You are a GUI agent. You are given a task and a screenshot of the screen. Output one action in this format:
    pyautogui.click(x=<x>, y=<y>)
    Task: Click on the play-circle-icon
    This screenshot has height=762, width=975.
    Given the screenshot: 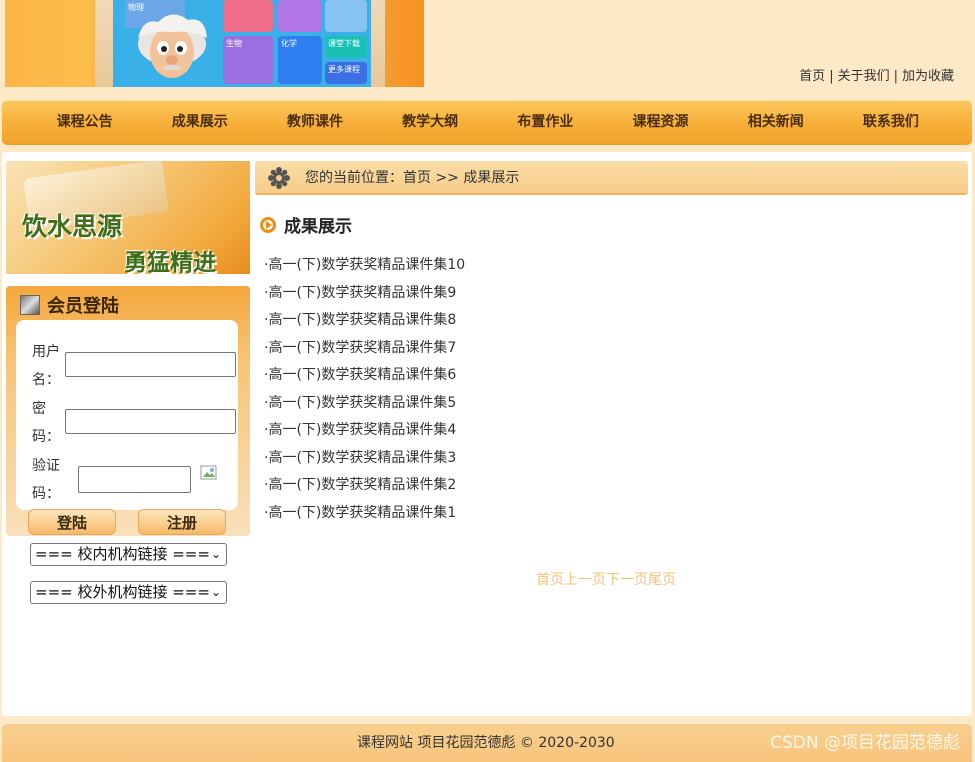 What is the action you would take?
    pyautogui.click(x=268, y=224)
    